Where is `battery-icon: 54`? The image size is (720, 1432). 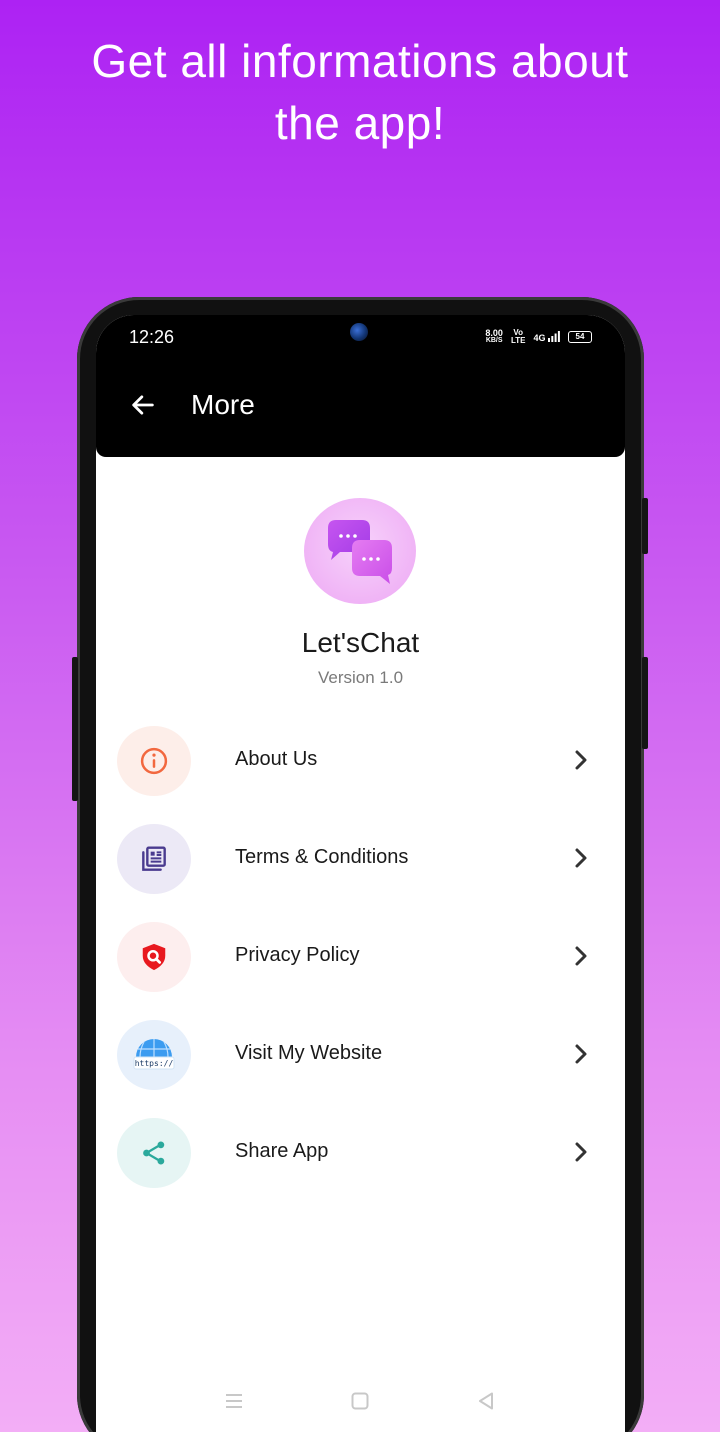
battery-icon: 54 is located at coordinates (580, 337).